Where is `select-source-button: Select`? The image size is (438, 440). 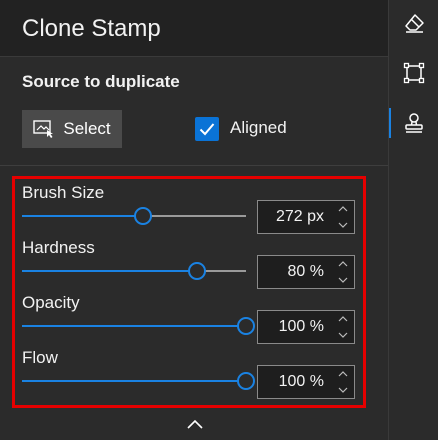
select-source-button: Select is located at coordinates (72, 129).